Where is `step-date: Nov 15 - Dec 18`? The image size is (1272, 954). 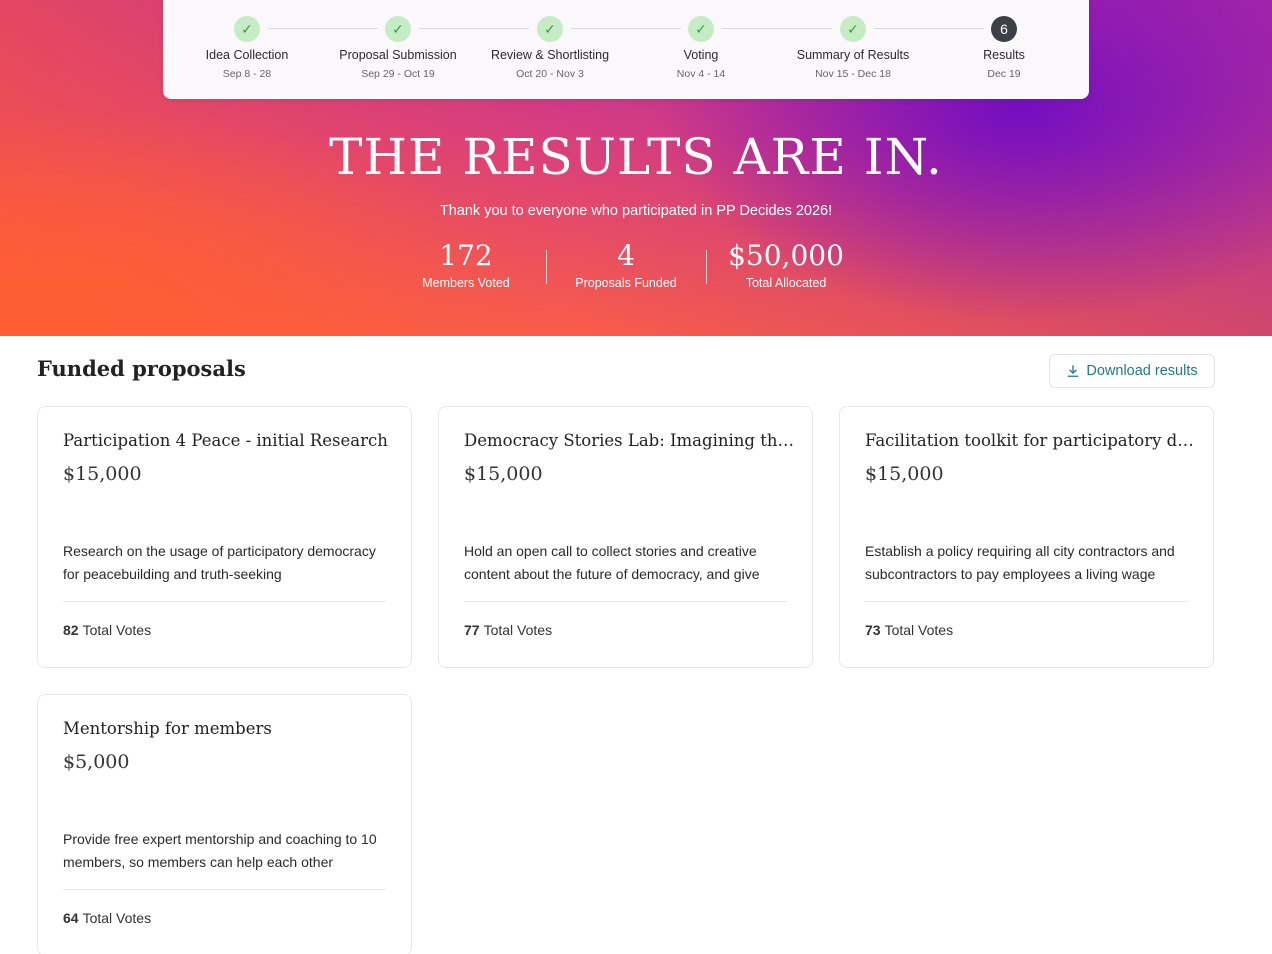 step-date: Nov 15 - Dec 18 is located at coordinates (853, 74).